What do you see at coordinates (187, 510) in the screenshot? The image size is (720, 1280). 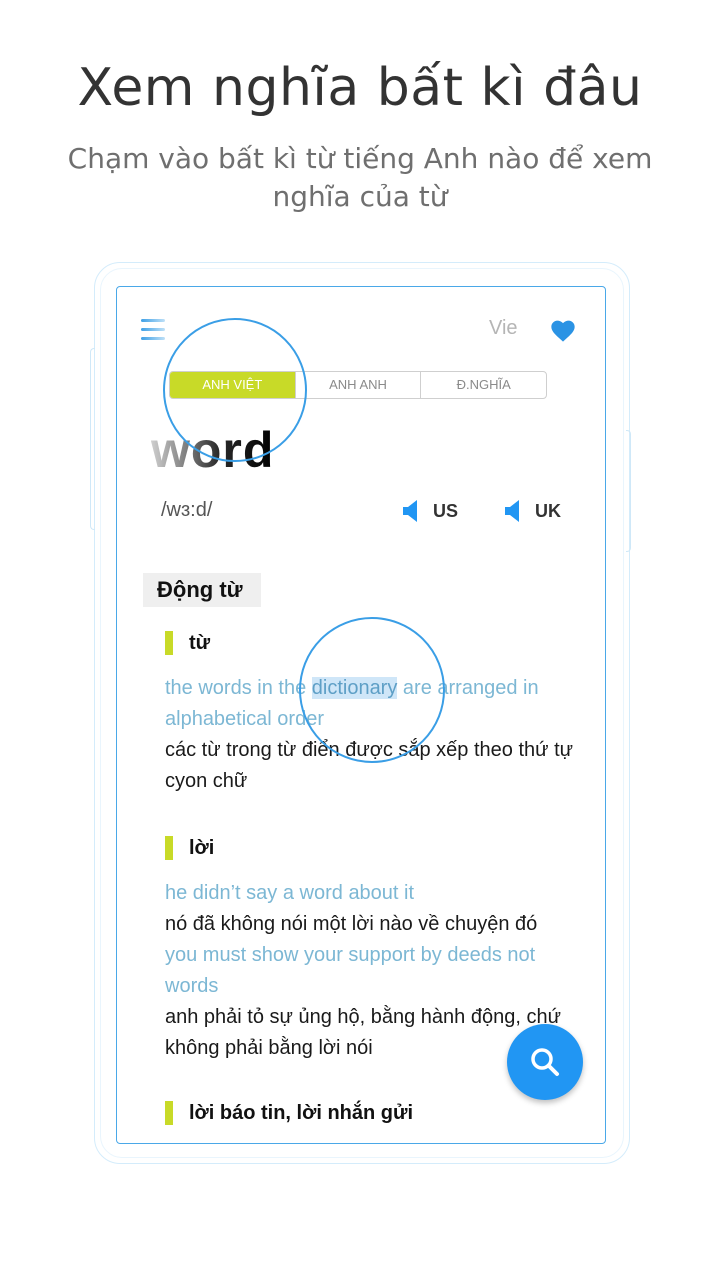 I see `phonetic: /wɜ:d/` at bounding box center [187, 510].